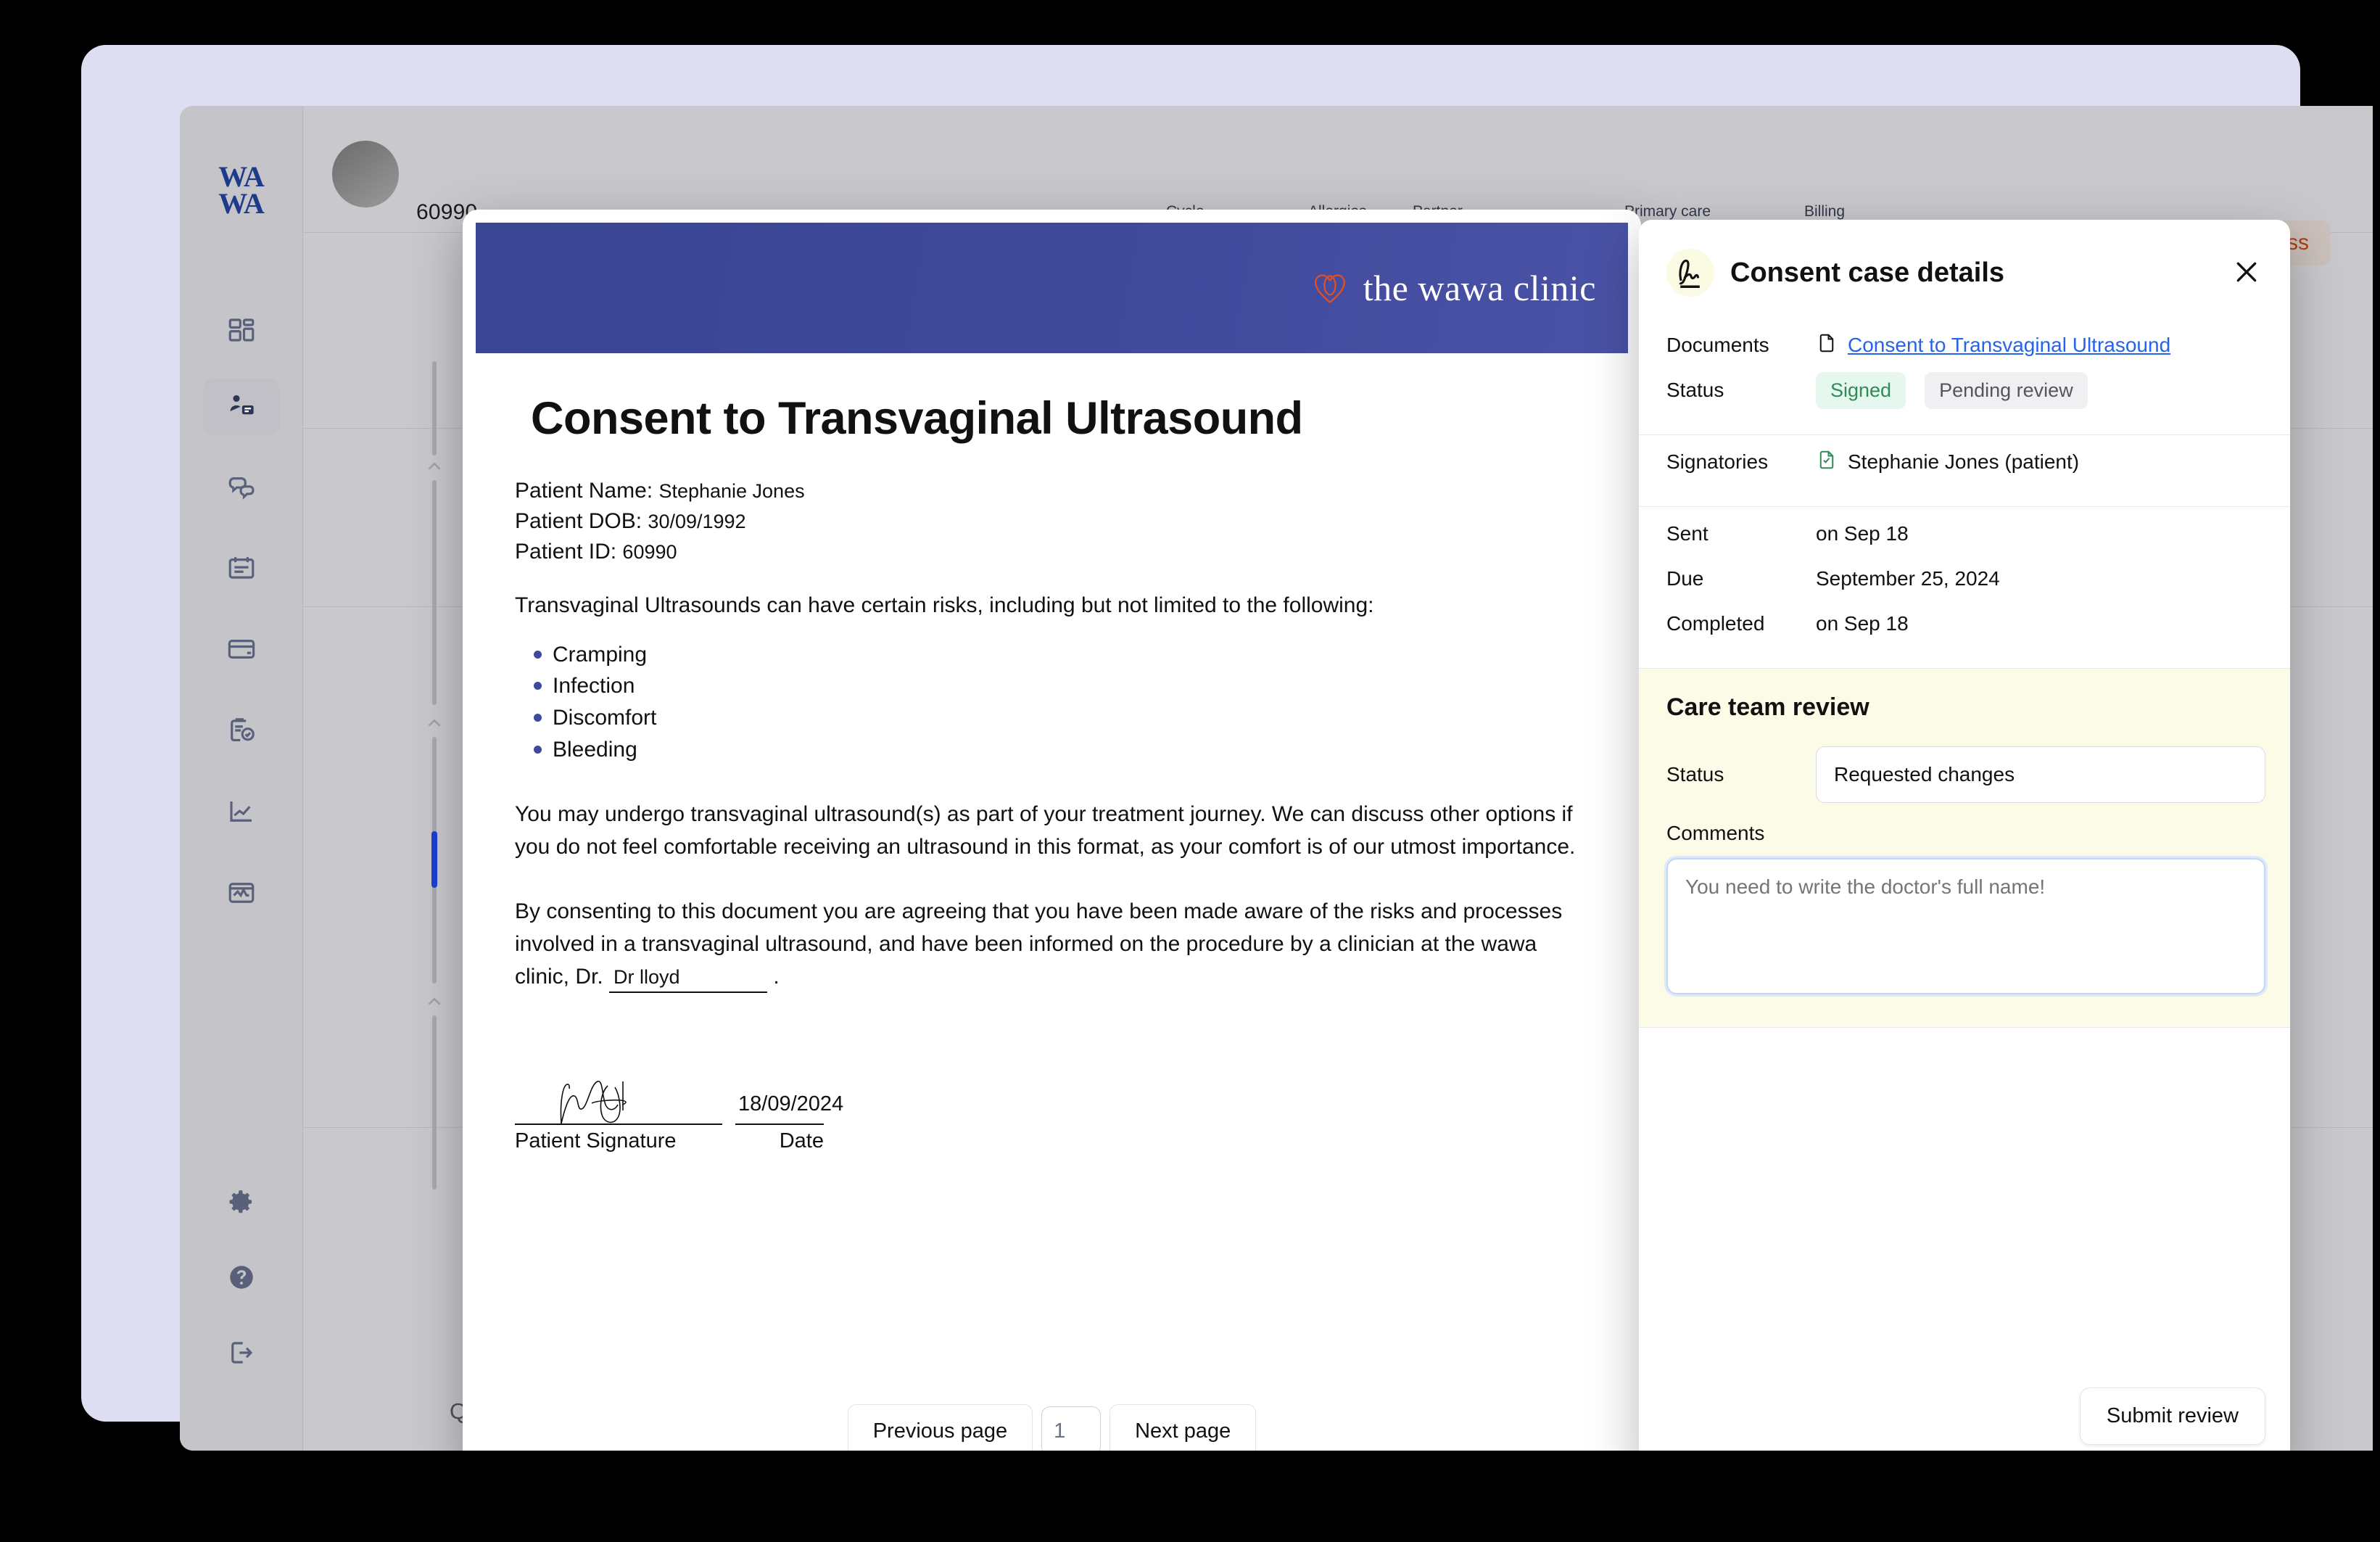 Image resolution: width=2380 pixels, height=1542 pixels. What do you see at coordinates (1861, 390) in the screenshot?
I see `status-badge-signed: Signed` at bounding box center [1861, 390].